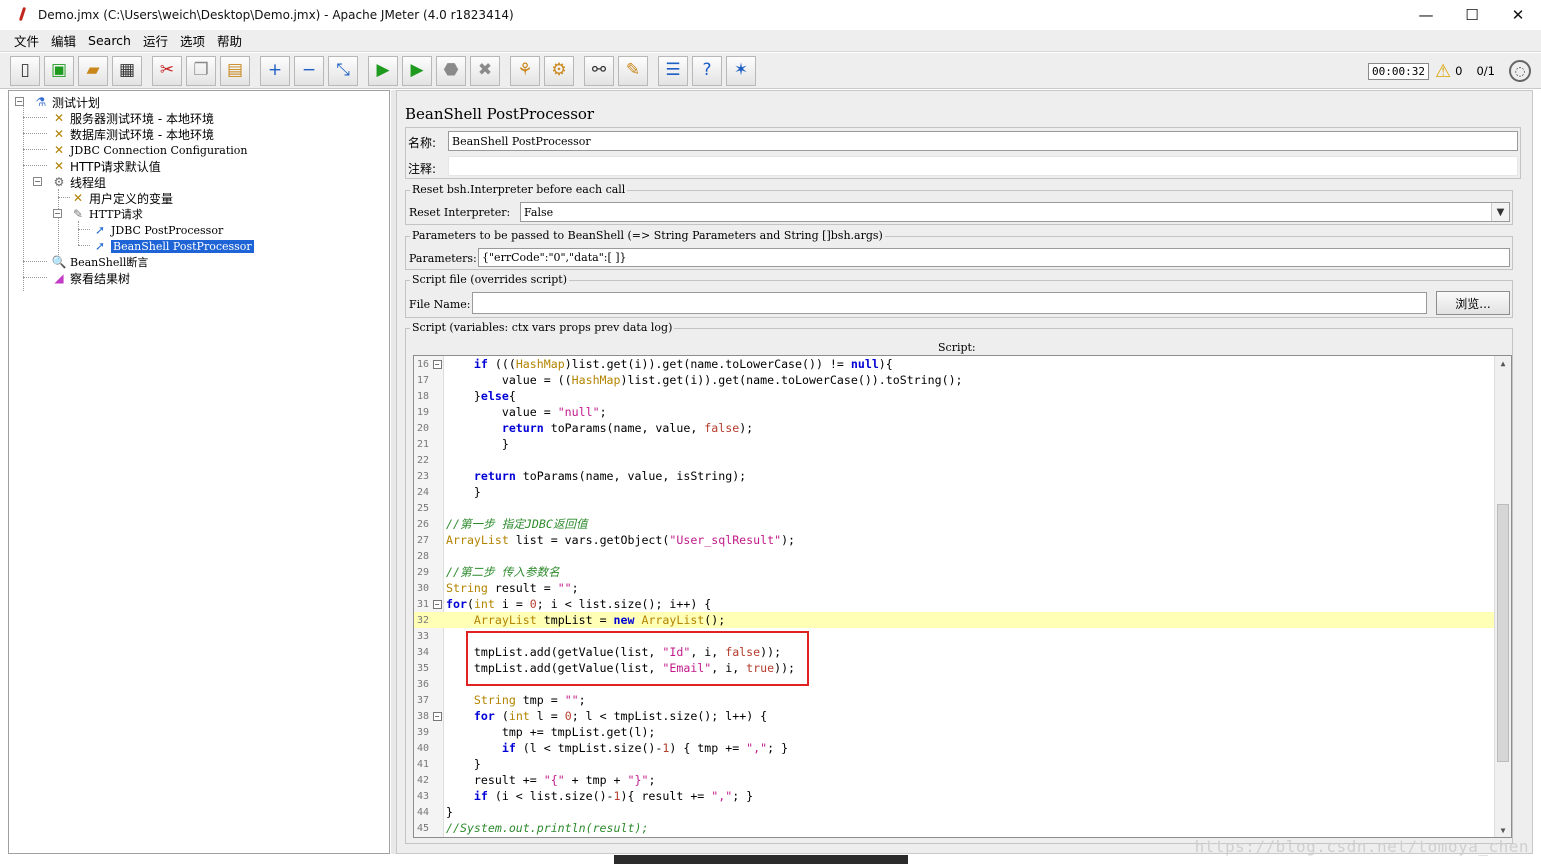 The width and height of the screenshot is (1541, 864). I want to click on code-line: 22, so click(954, 460).